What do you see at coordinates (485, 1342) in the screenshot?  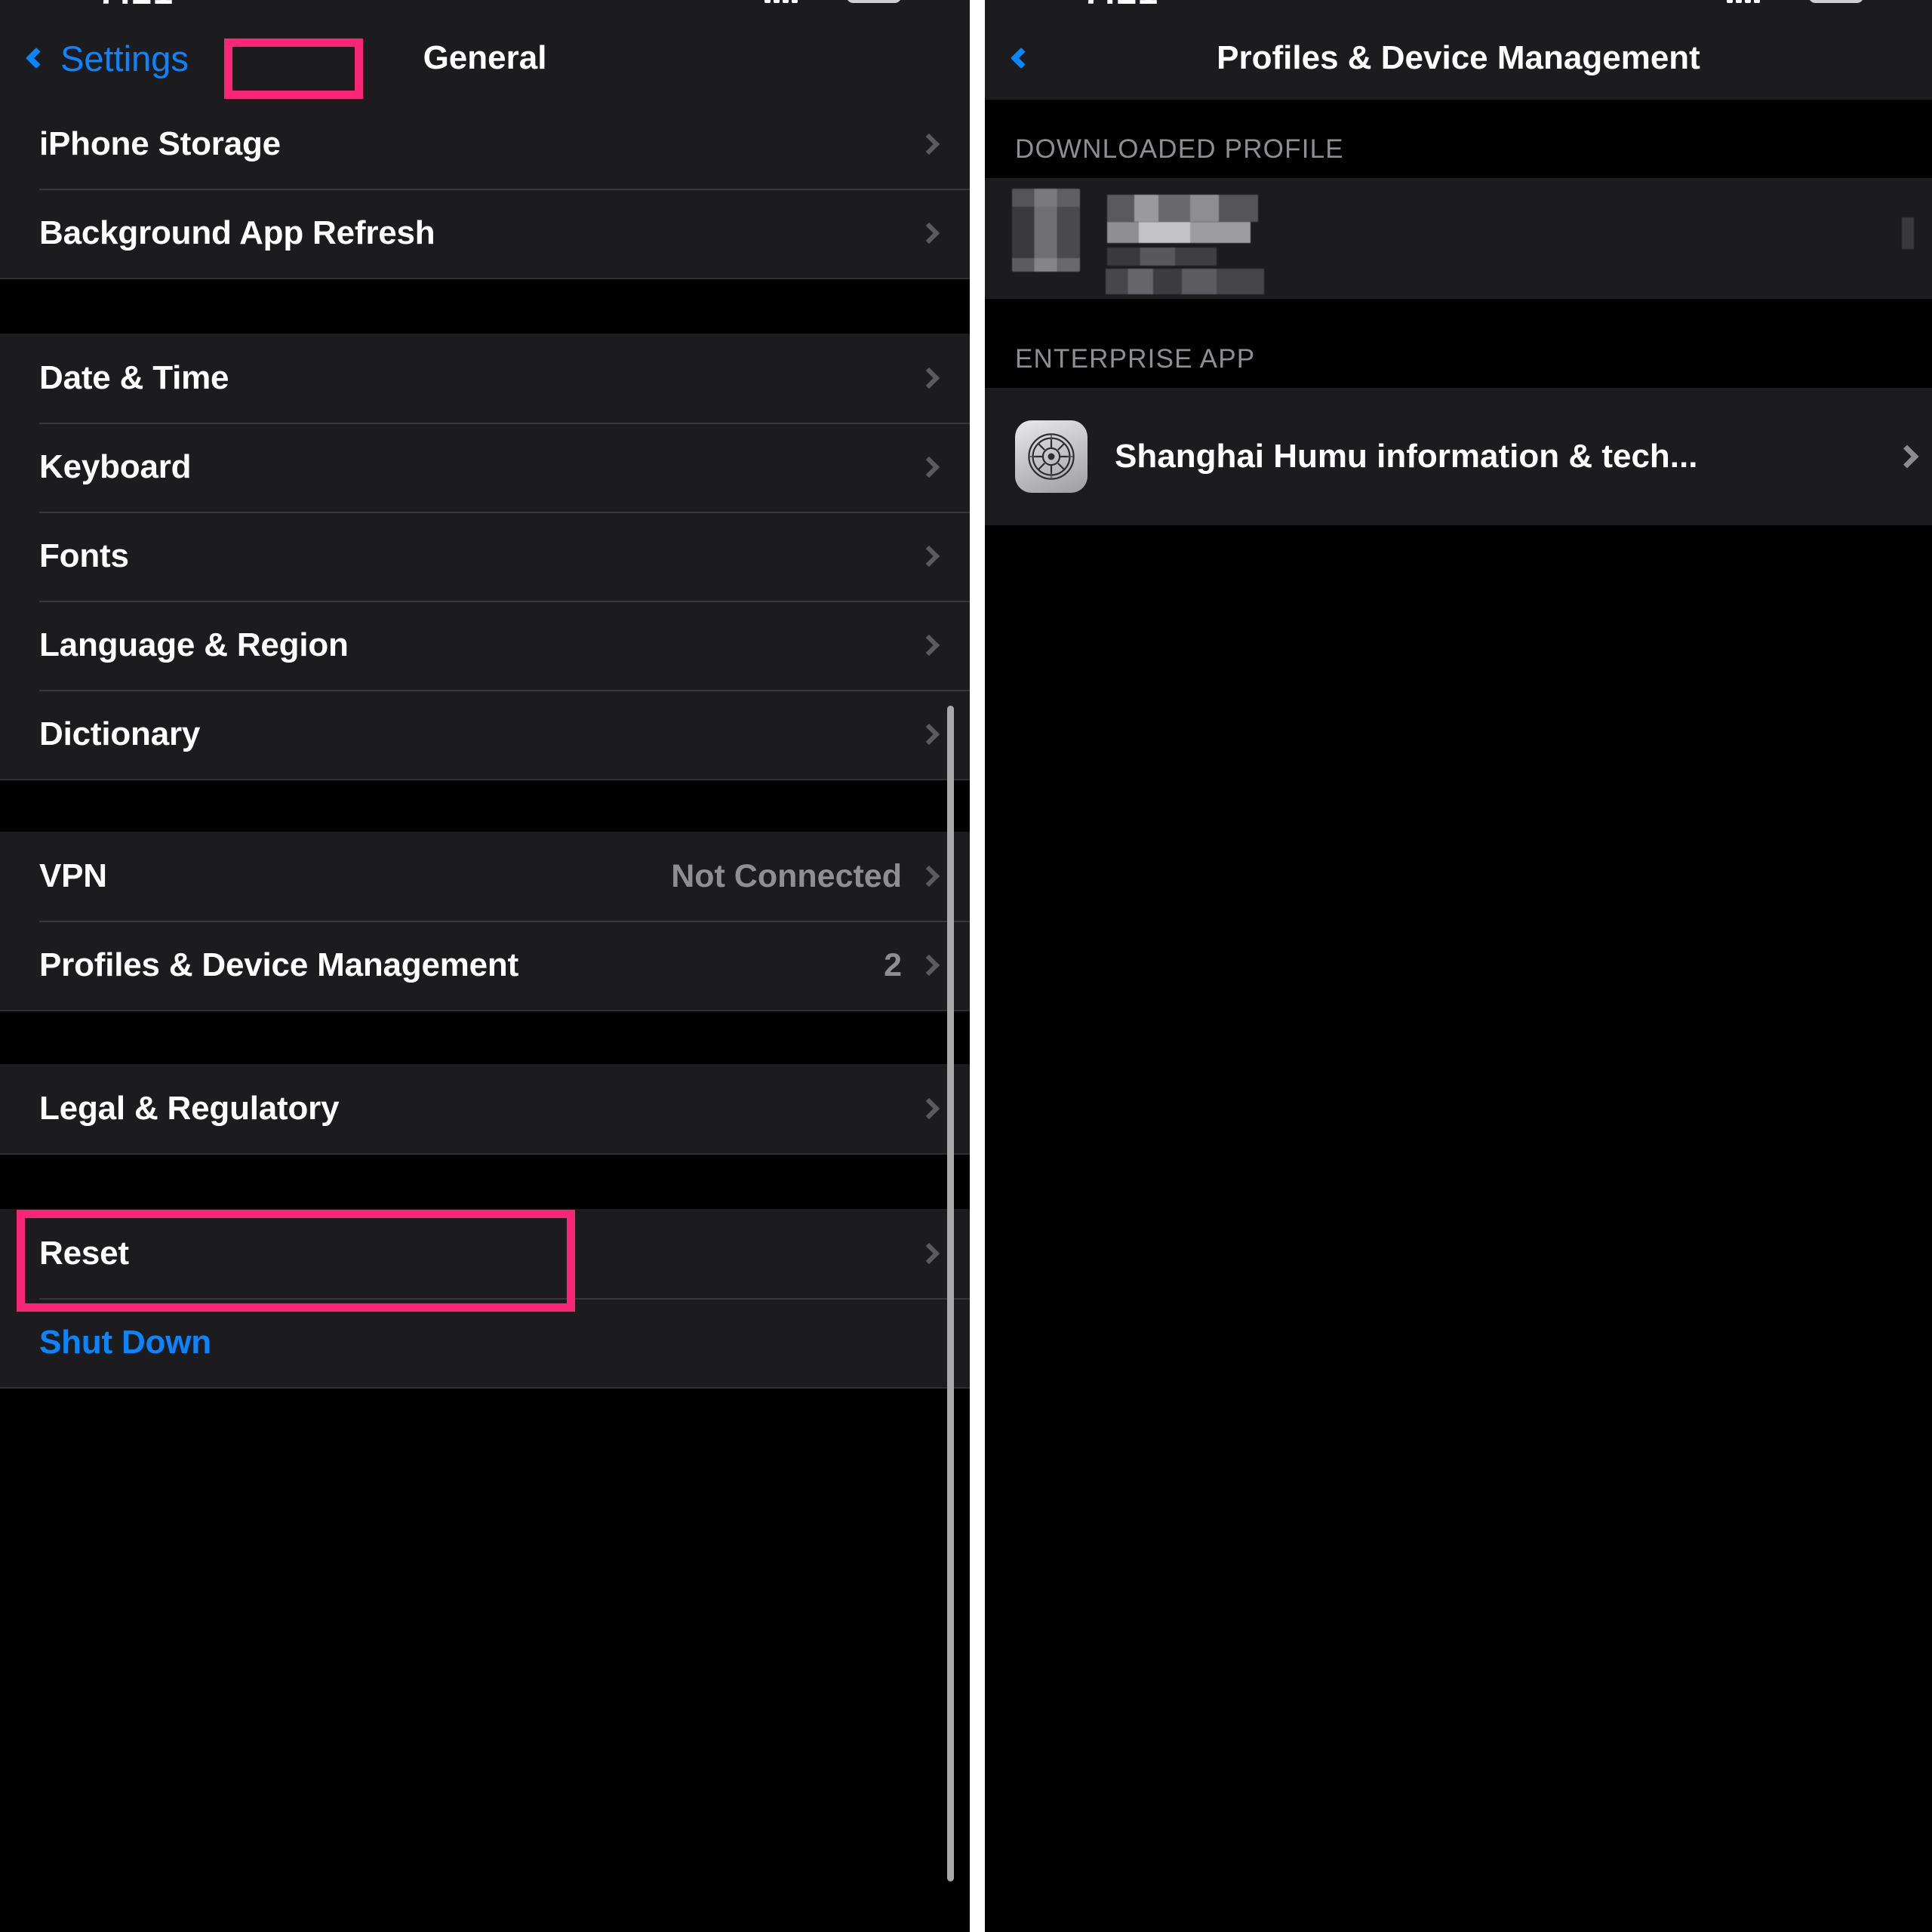 I see `sidebar-item-shut-down: Shut Down` at bounding box center [485, 1342].